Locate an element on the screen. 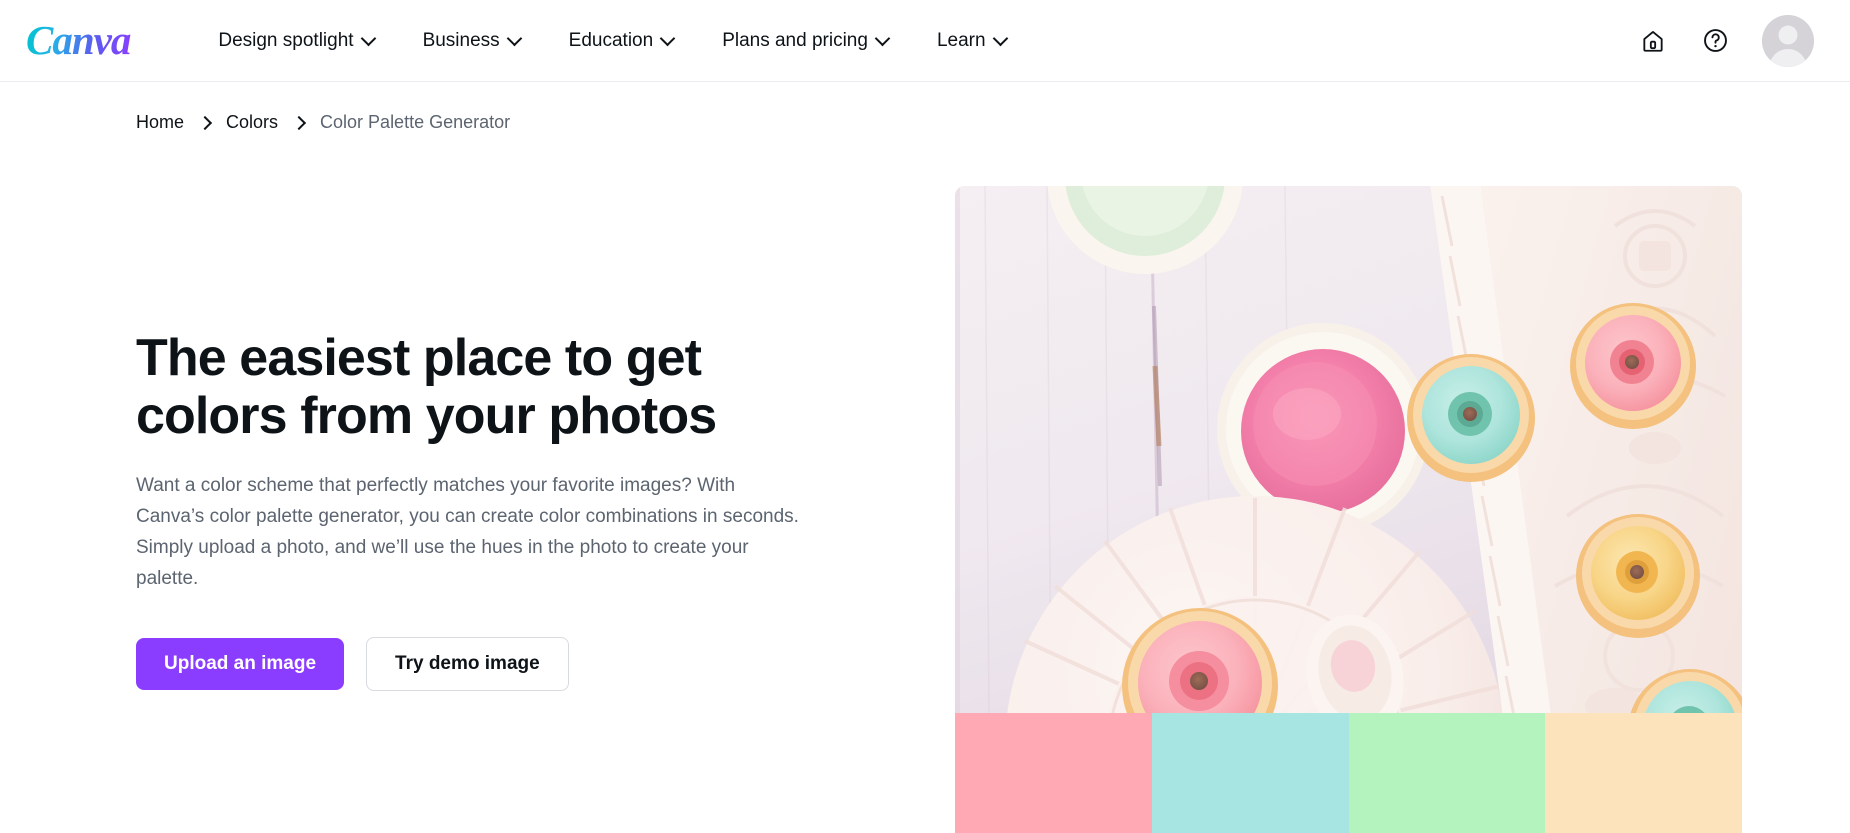  nav-item-learn: Learn is located at coordinates (972, 41).